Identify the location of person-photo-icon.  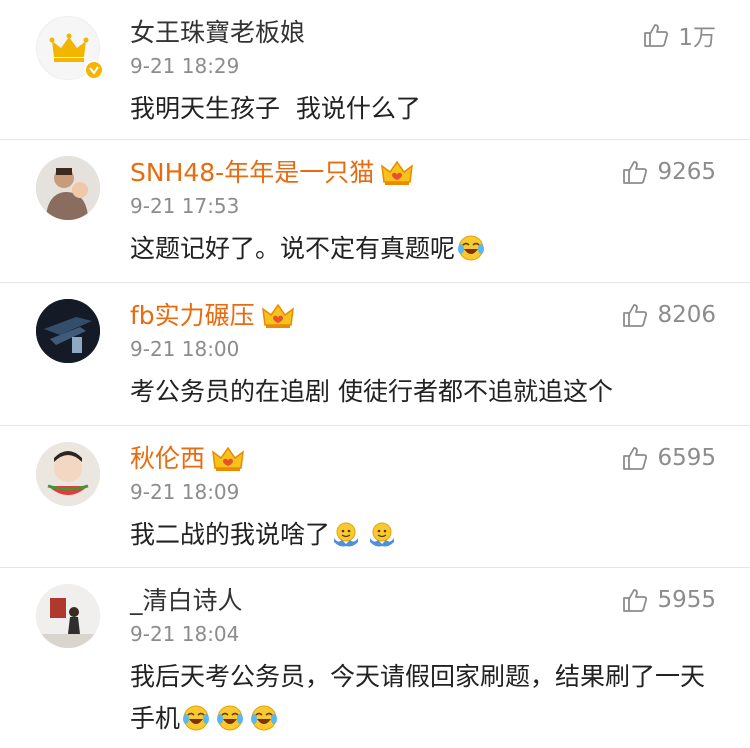
(68, 188).